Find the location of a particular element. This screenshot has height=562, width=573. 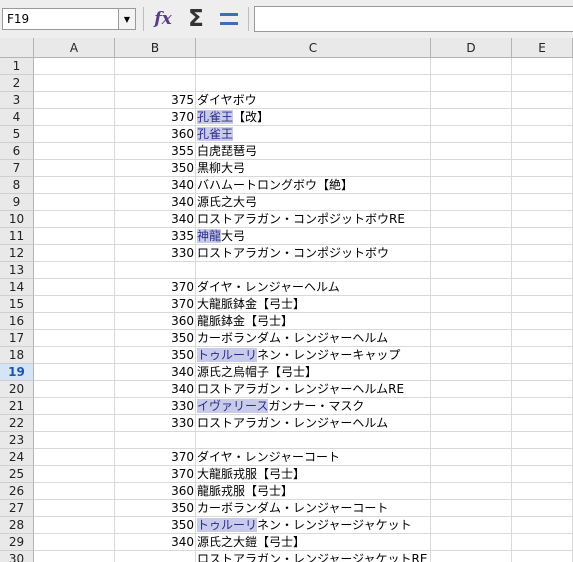

row-header: 24 is located at coordinates (17, 457).